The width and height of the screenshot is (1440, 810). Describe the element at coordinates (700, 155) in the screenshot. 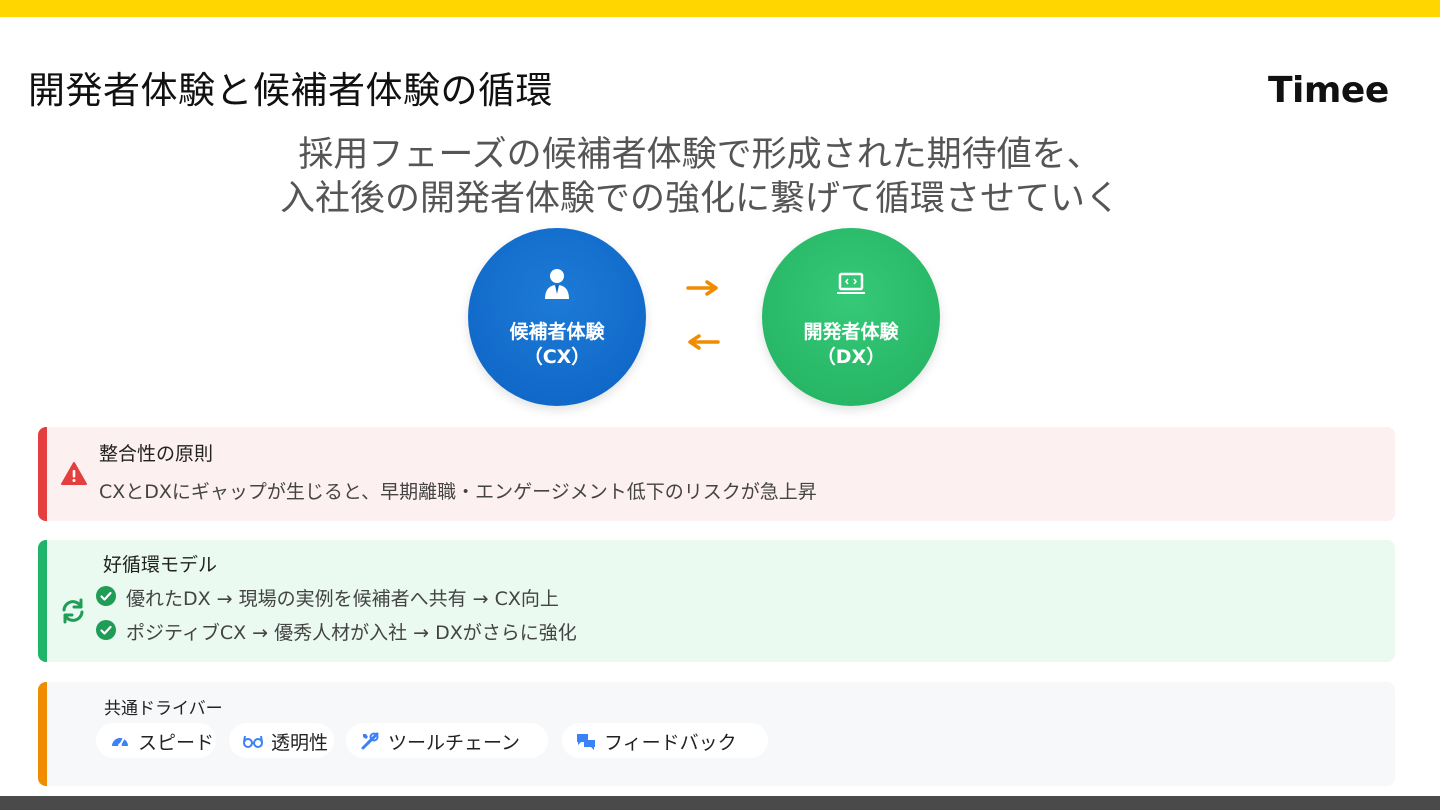

I see `subtitle-line-1: 採用フェーズの候補者体験で形成された期待値を、` at that location.